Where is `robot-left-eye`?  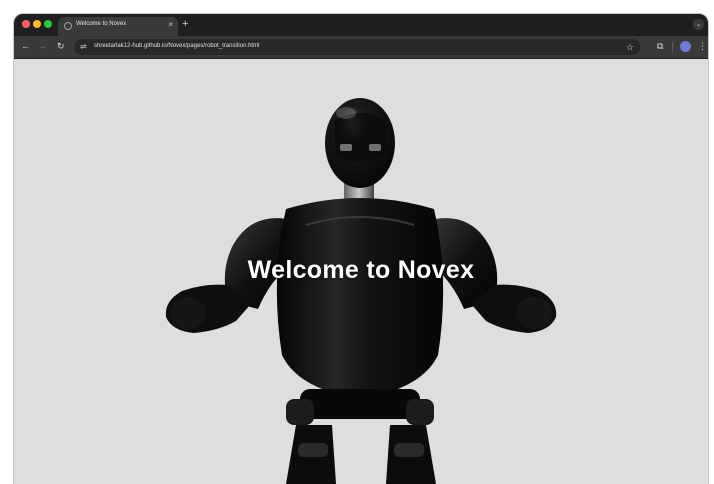 robot-left-eye is located at coordinates (346, 147).